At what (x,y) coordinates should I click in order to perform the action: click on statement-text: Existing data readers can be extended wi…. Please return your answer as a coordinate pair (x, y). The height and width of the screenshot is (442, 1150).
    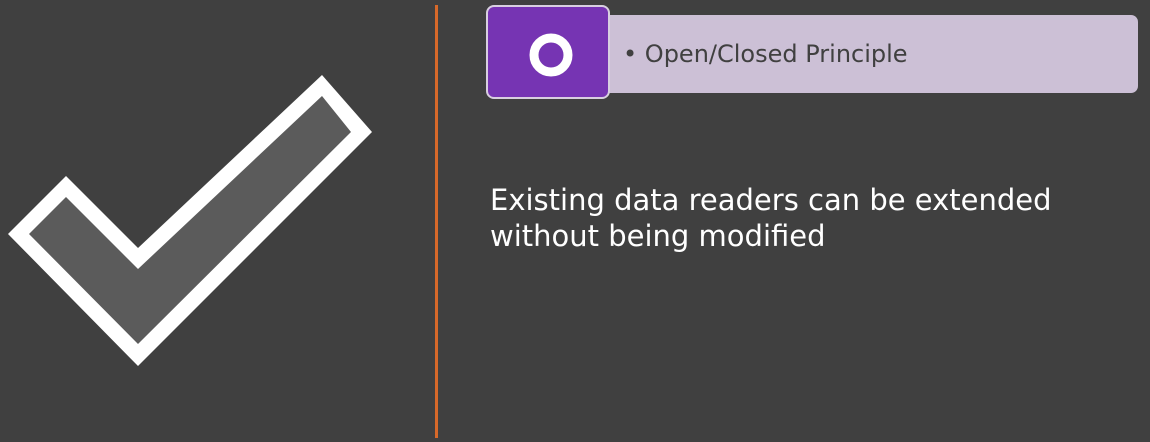
    Looking at the image, I should click on (771, 218).